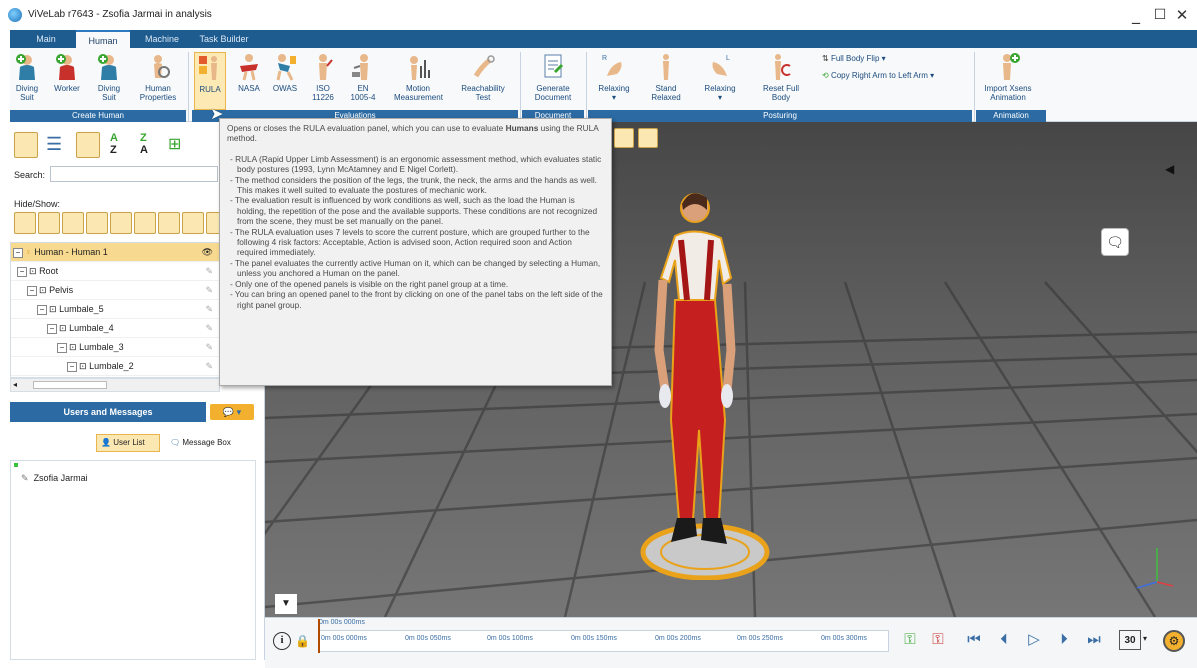  Describe the element at coordinates (910, 639) in the screenshot. I see `add-keyframe-icon: ⚿` at that location.